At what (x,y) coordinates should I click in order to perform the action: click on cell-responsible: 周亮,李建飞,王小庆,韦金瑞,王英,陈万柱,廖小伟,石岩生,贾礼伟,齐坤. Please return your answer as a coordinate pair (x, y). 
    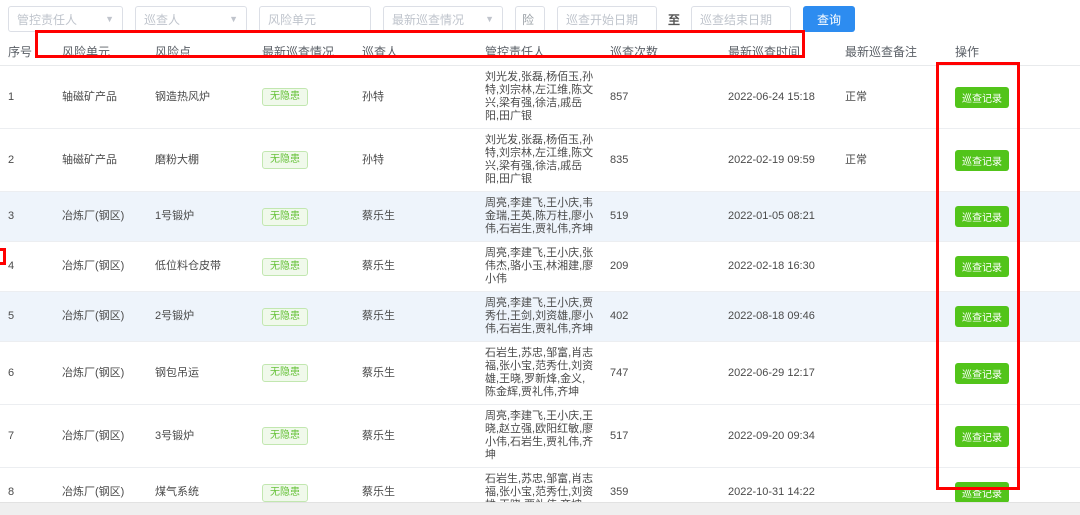
    Looking at the image, I should click on (539, 216).